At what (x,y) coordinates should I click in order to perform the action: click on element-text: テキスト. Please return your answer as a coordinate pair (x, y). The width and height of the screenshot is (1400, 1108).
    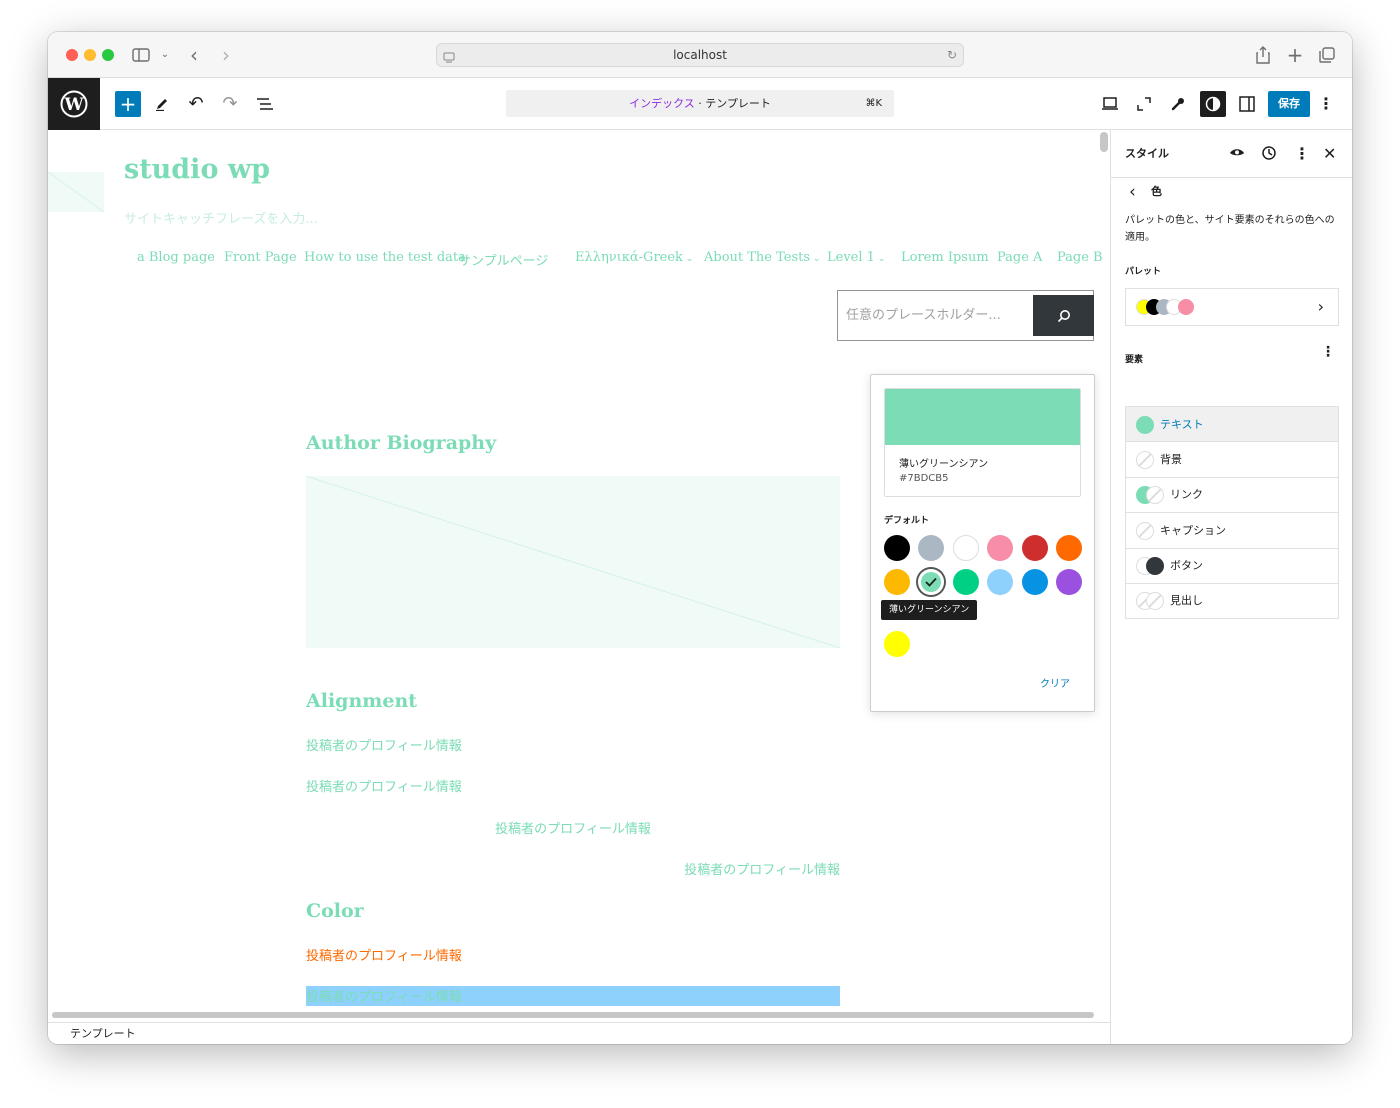
    Looking at the image, I should click on (1232, 424).